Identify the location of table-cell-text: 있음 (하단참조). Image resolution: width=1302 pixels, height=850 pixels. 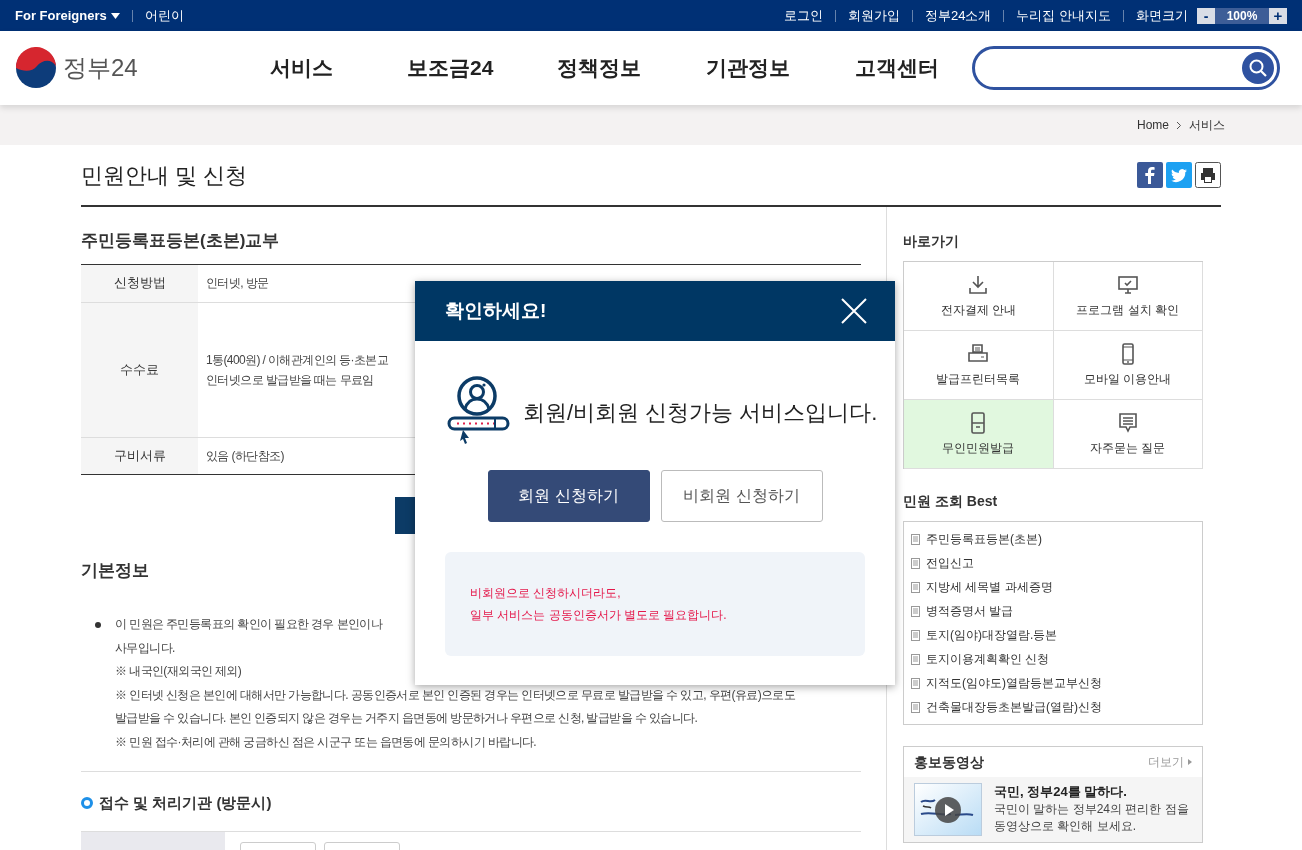
(244, 456).